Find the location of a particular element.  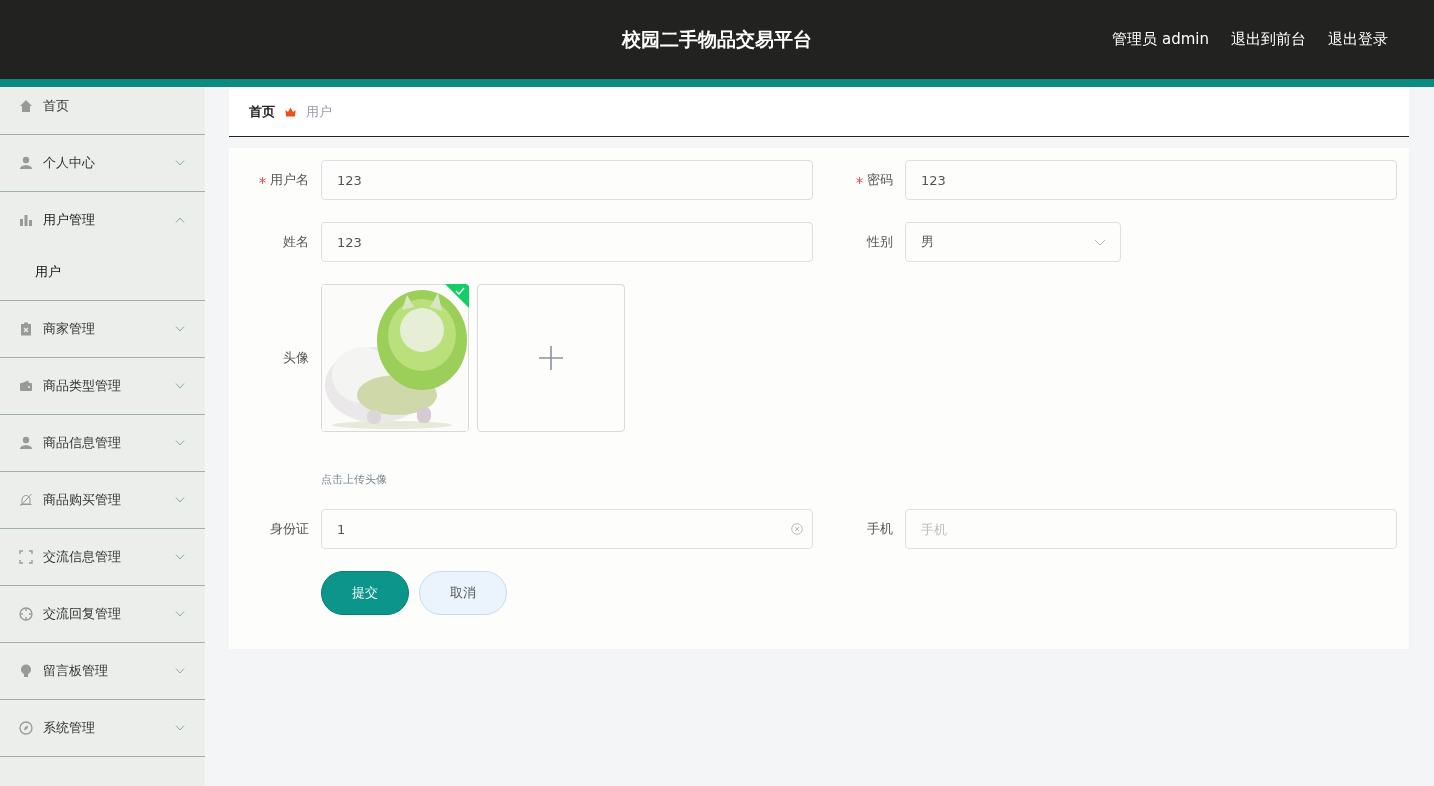

crown-icon is located at coordinates (290, 111).